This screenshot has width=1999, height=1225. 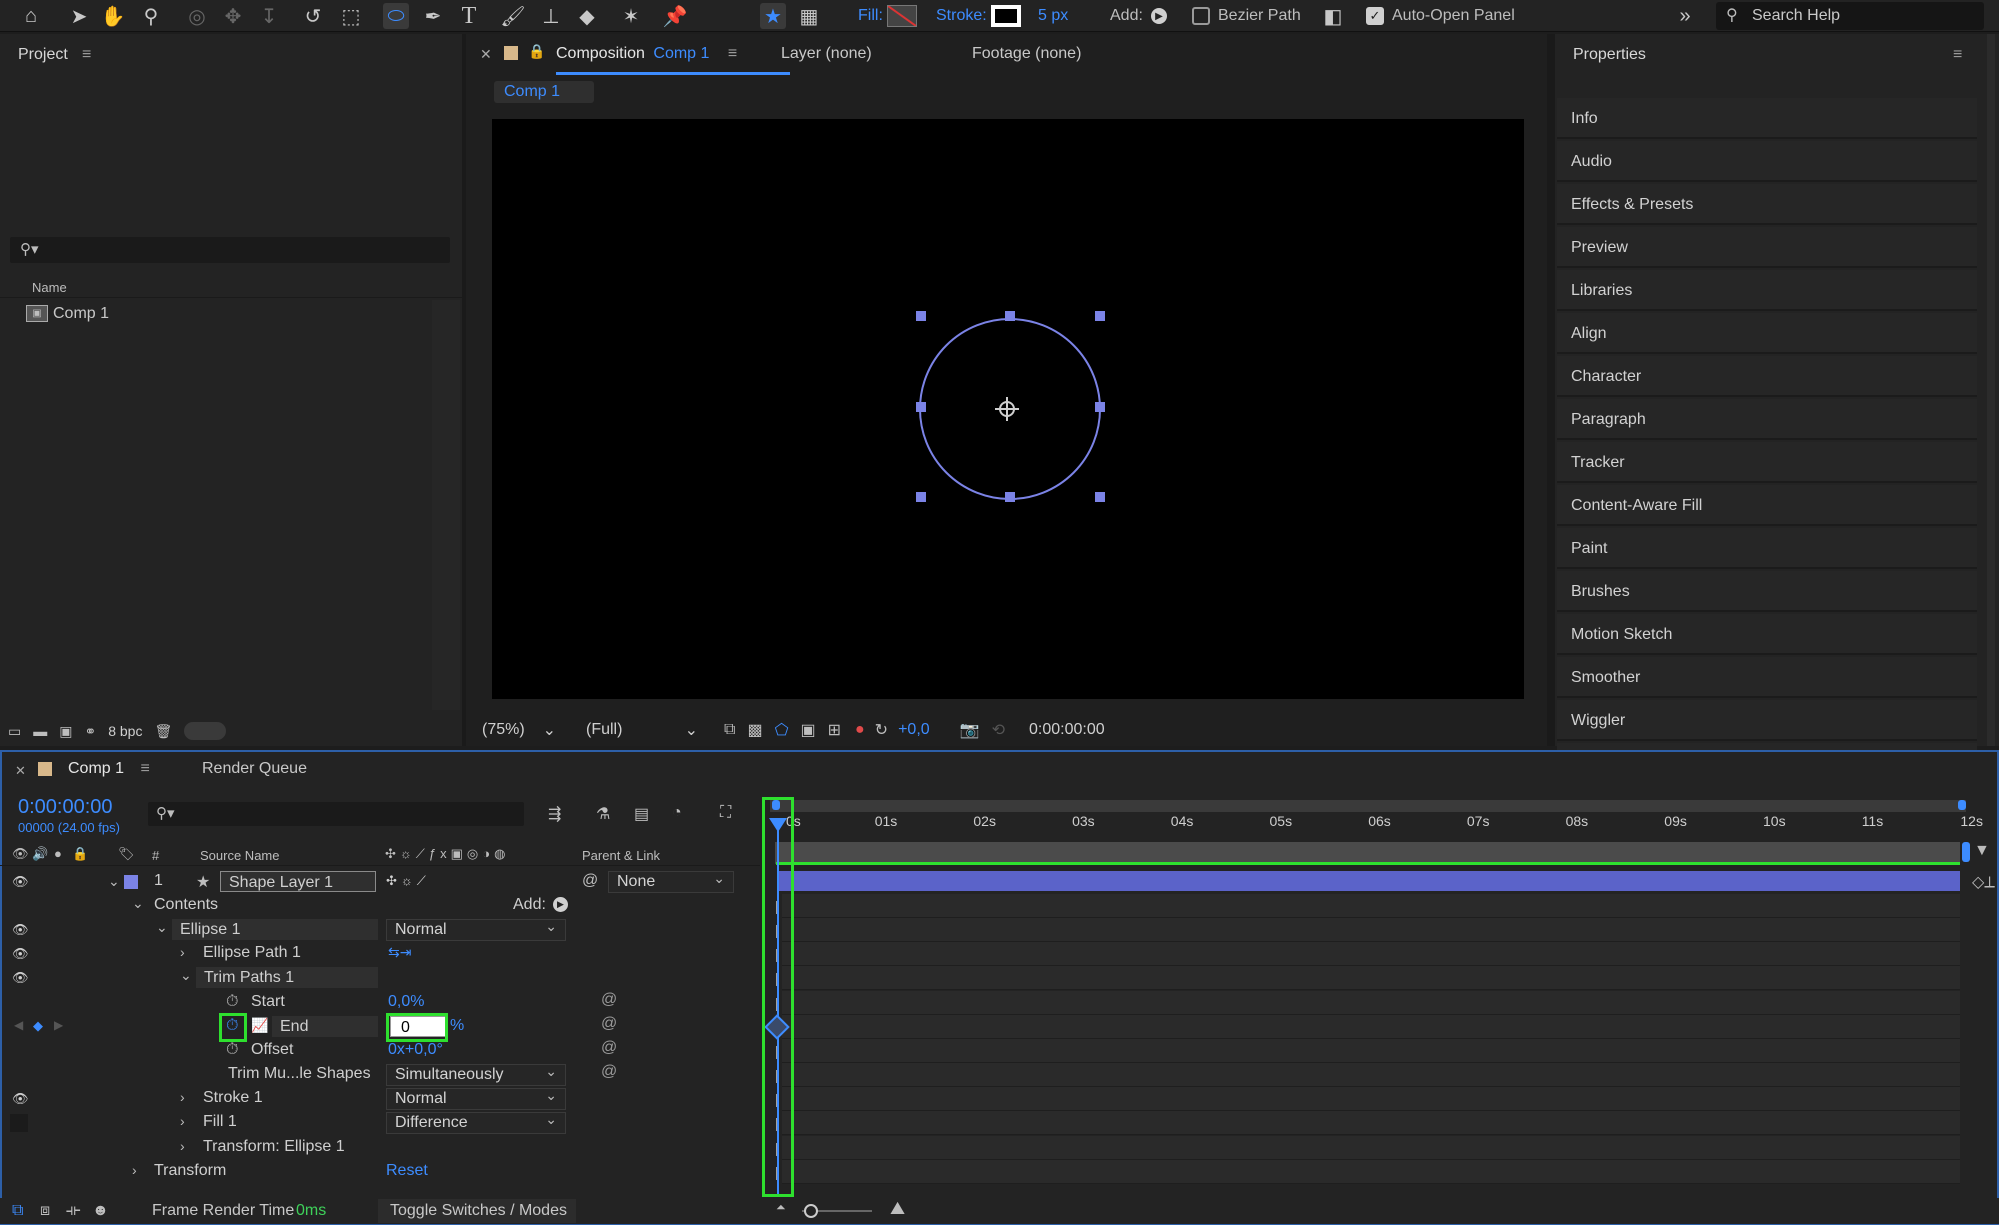 What do you see at coordinates (396, 16) in the screenshot?
I see `ellipse-tool-icon: ⬭` at bounding box center [396, 16].